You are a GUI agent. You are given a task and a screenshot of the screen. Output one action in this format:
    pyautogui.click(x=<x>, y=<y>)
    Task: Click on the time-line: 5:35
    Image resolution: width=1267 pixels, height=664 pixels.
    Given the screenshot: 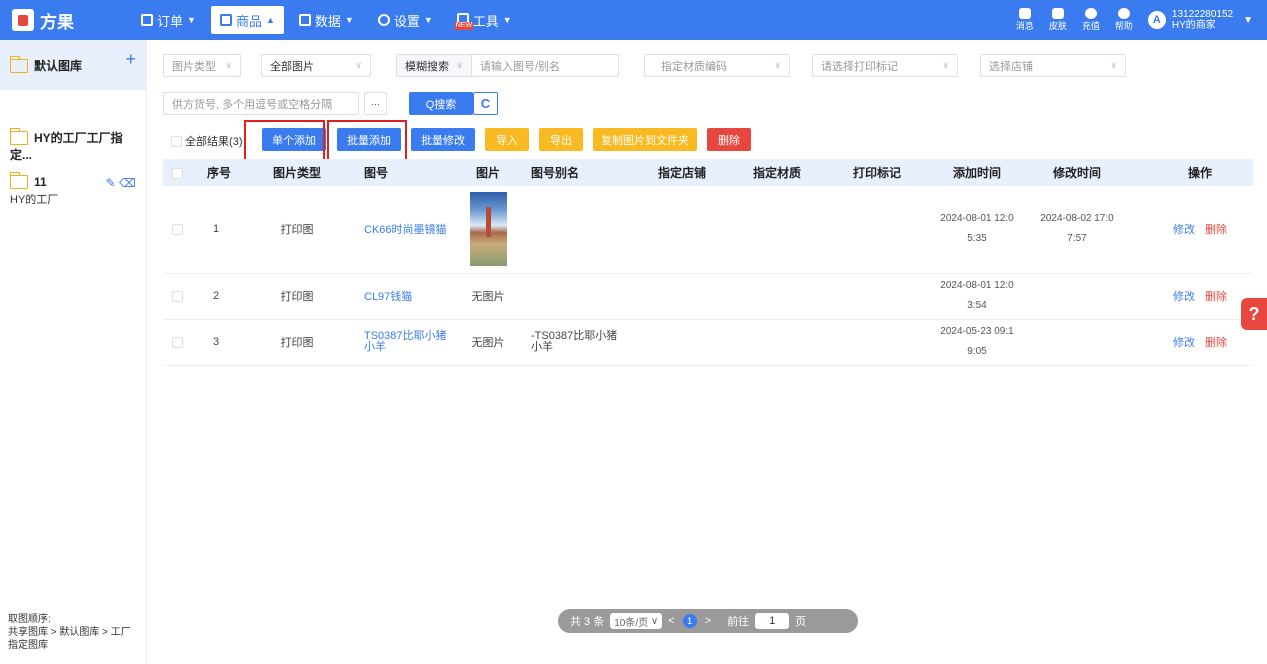 What is the action you would take?
    pyautogui.click(x=977, y=239)
    